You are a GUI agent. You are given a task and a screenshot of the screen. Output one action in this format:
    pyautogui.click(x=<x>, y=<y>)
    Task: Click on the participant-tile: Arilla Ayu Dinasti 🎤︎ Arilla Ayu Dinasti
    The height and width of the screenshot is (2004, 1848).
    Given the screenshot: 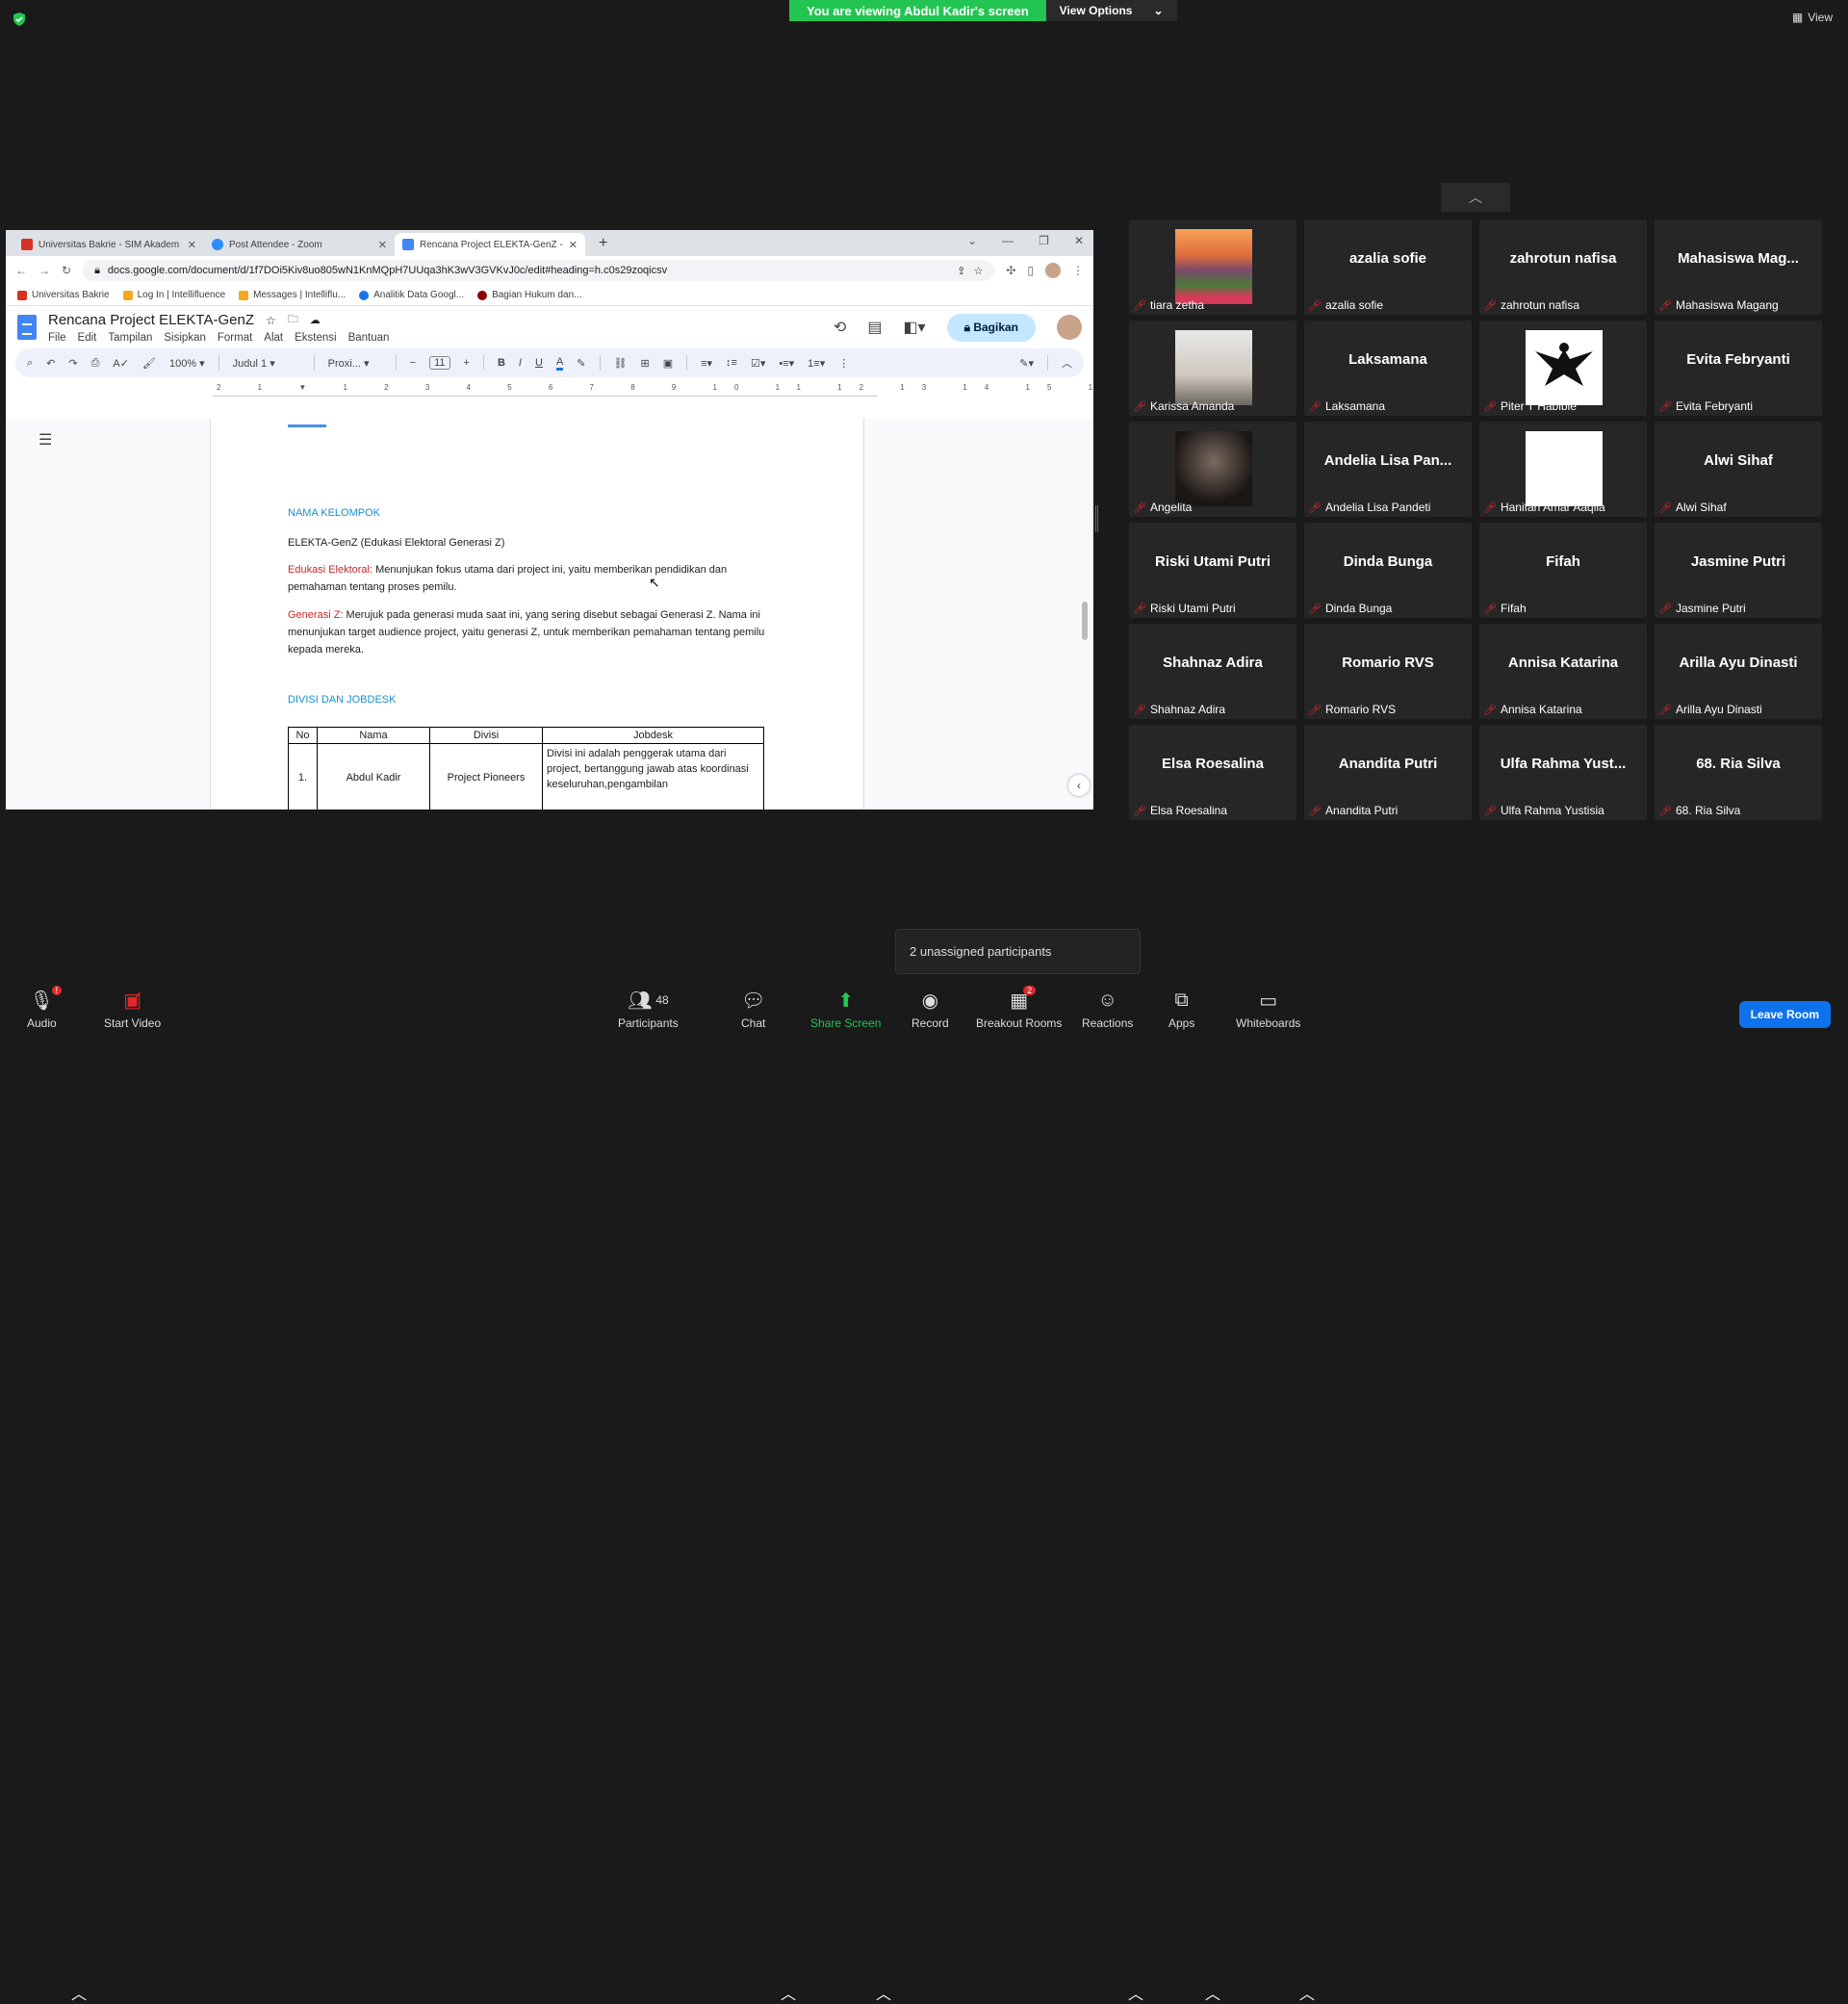 What is the action you would take?
    pyautogui.click(x=1738, y=671)
    